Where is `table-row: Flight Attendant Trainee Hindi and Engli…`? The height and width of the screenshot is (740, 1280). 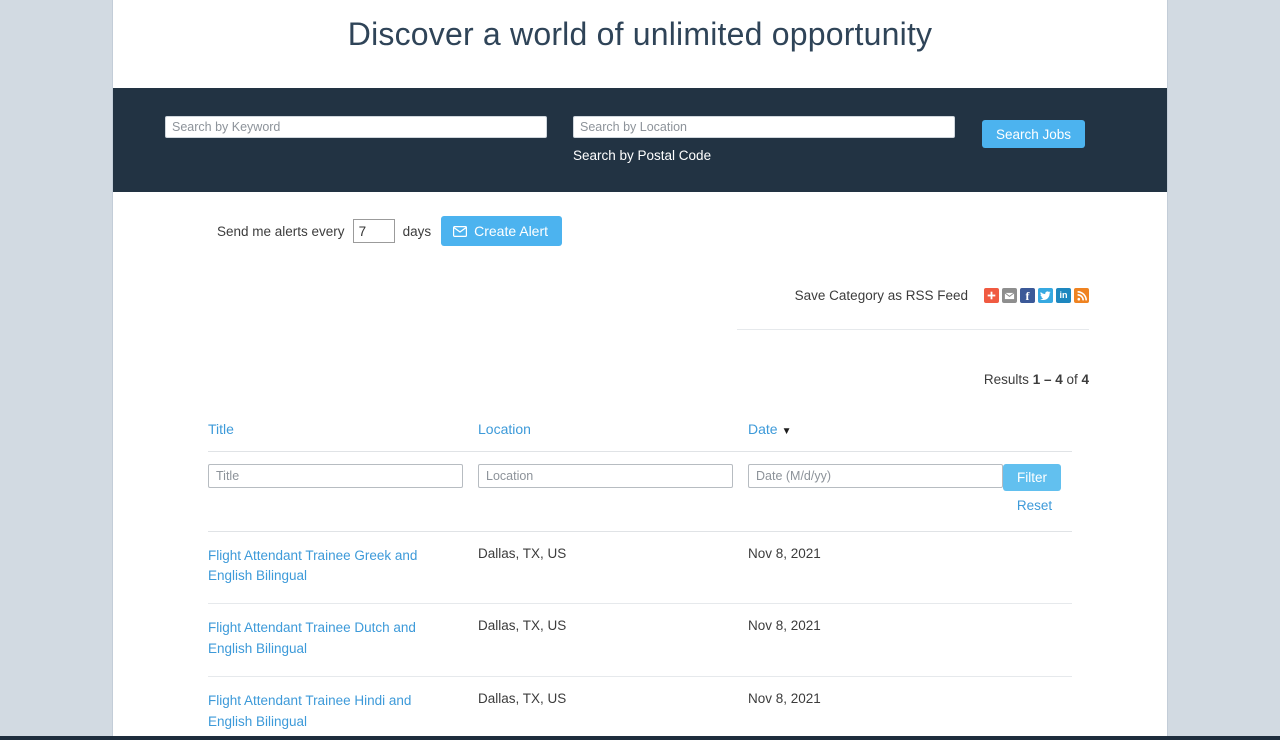
table-row: Flight Attendant Trainee Hindi and Engli… is located at coordinates (640, 706).